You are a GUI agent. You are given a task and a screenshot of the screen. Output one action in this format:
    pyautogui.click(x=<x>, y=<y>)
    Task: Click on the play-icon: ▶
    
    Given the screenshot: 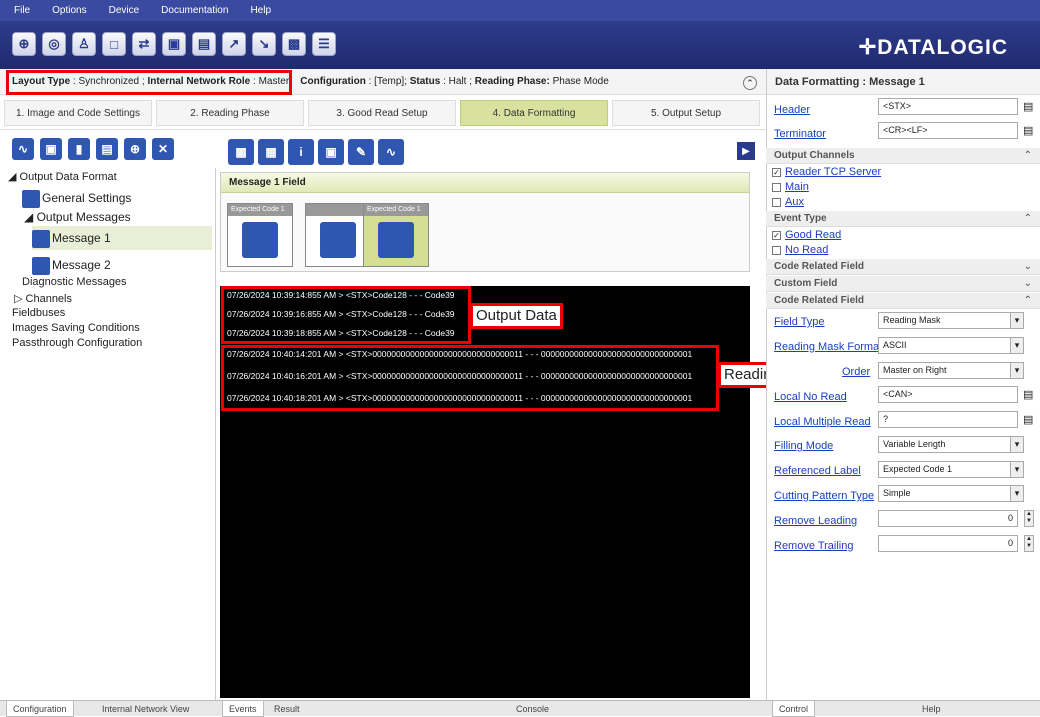 What is the action you would take?
    pyautogui.click(x=746, y=151)
    